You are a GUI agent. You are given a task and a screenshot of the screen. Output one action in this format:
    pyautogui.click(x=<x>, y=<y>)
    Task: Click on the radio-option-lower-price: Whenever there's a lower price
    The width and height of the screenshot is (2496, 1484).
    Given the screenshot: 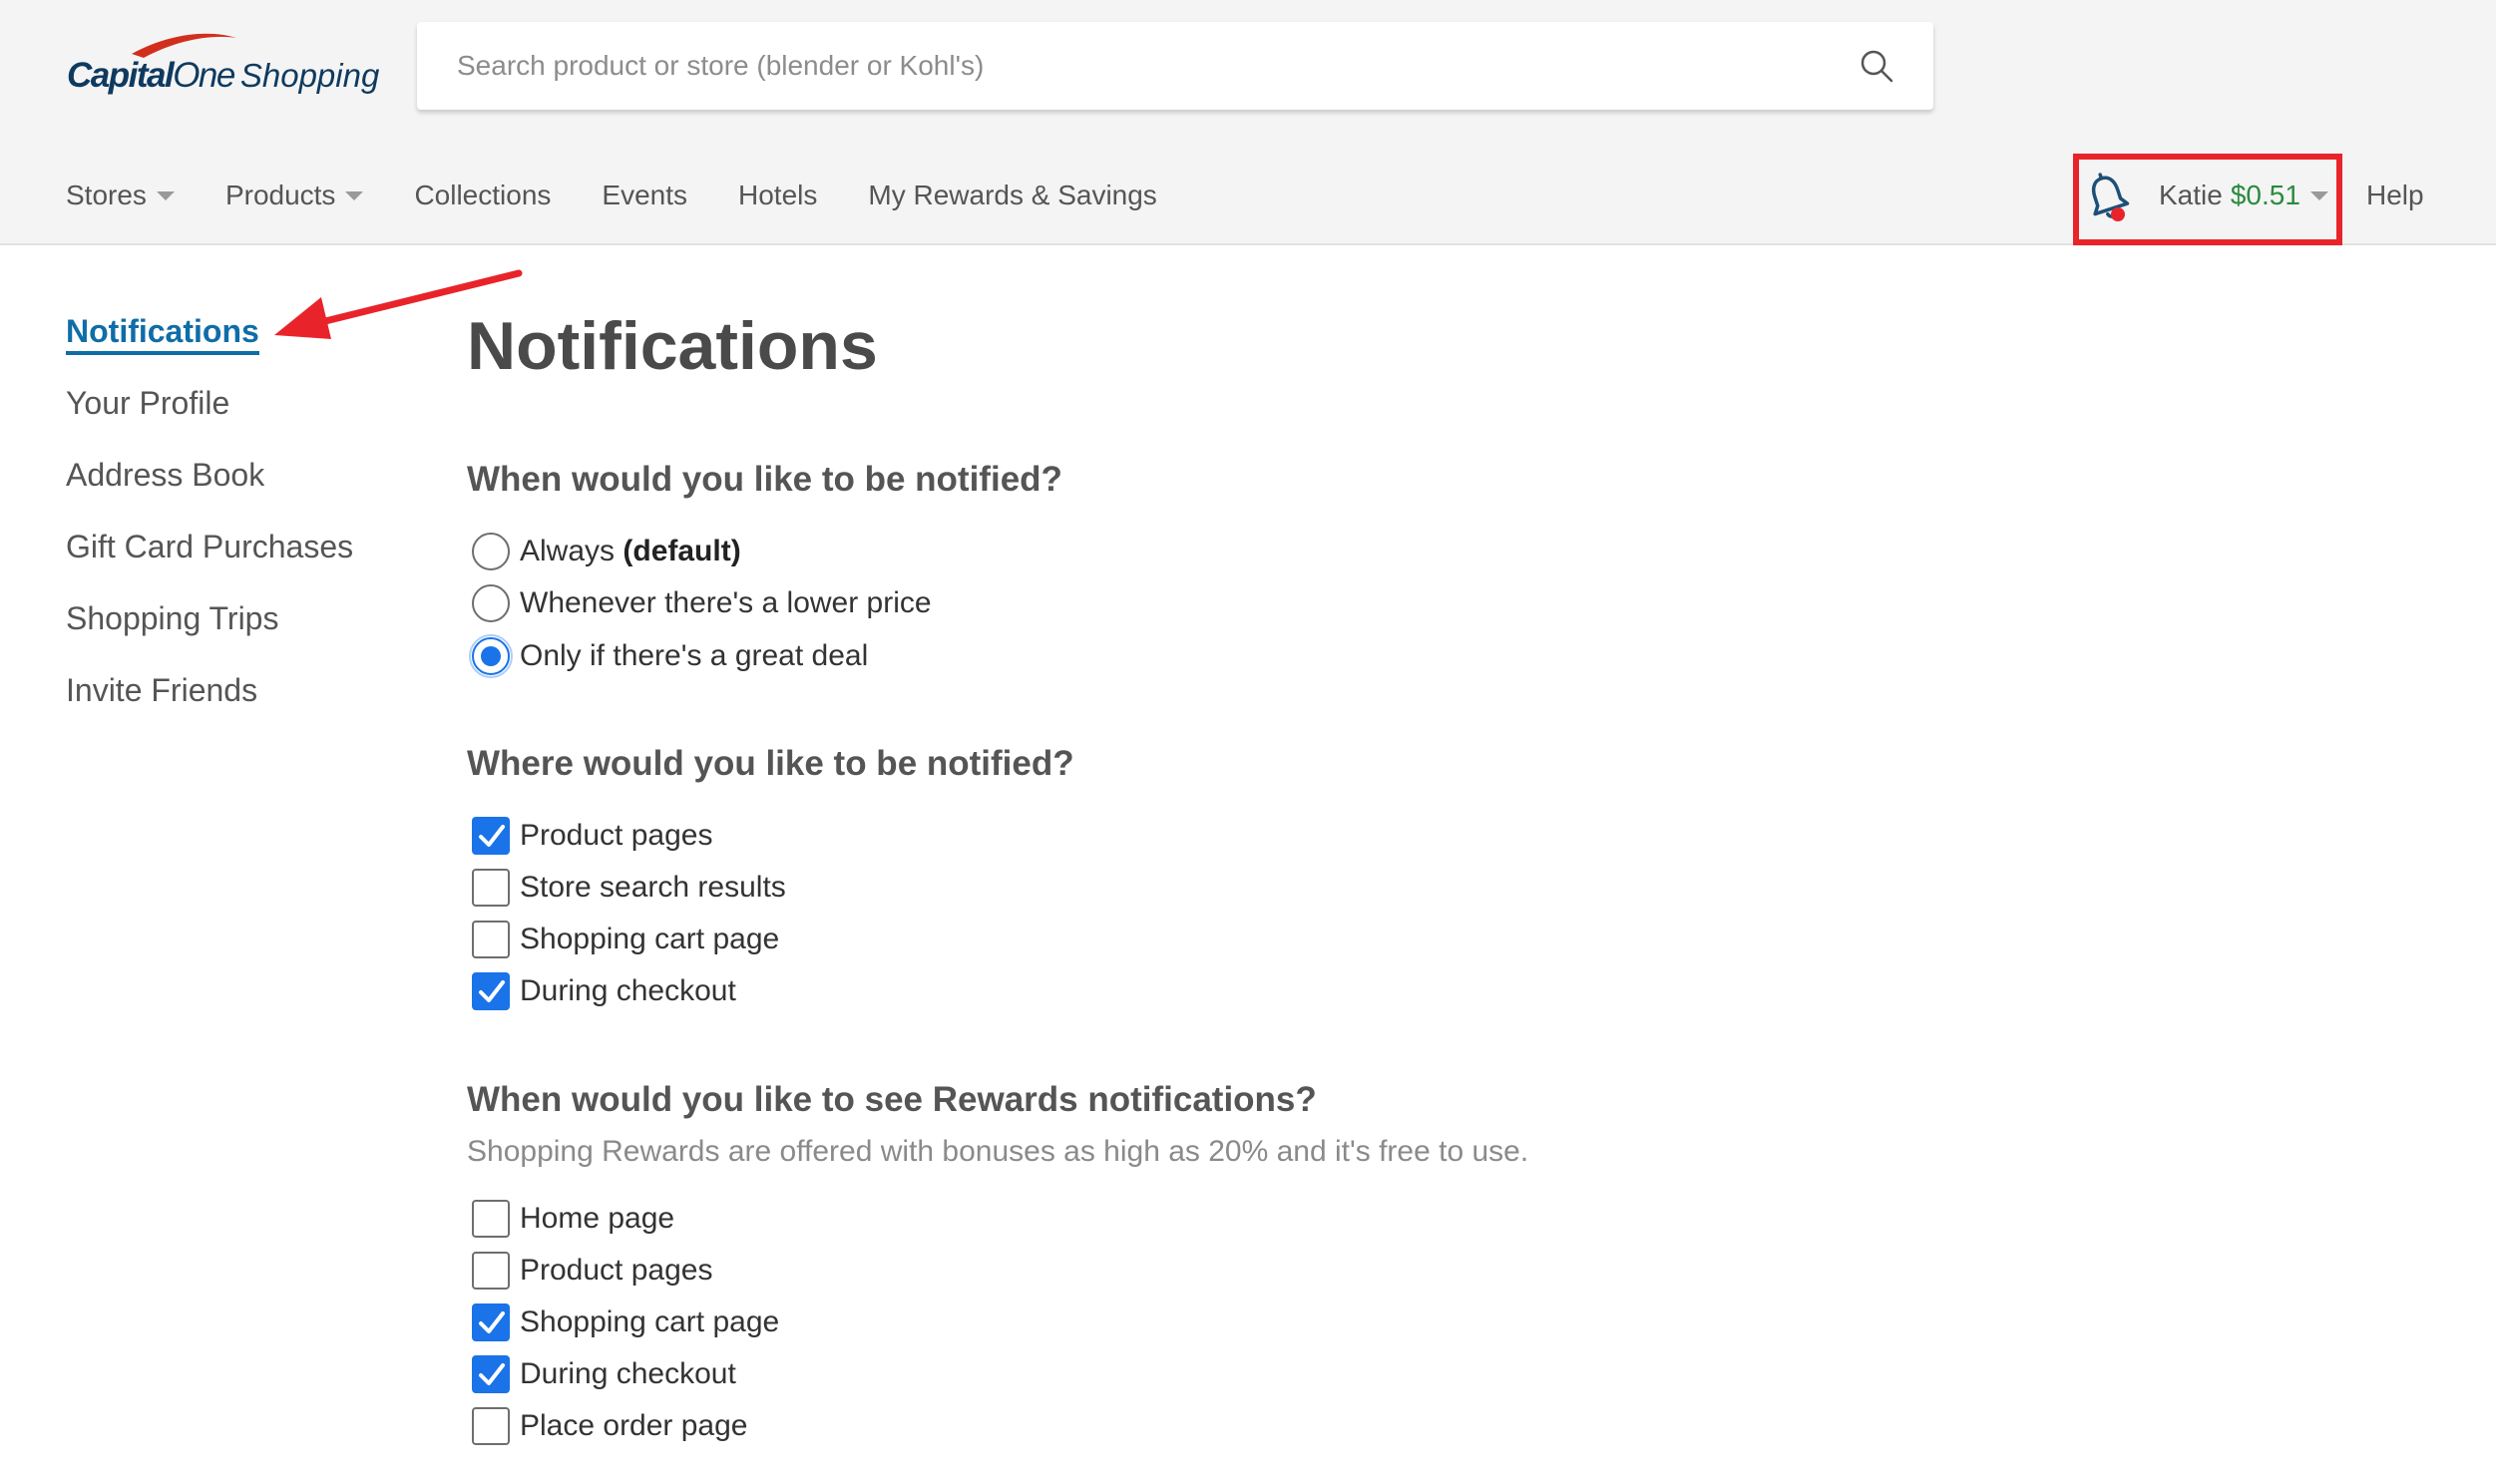 What is the action you would take?
    pyautogui.click(x=702, y=603)
    